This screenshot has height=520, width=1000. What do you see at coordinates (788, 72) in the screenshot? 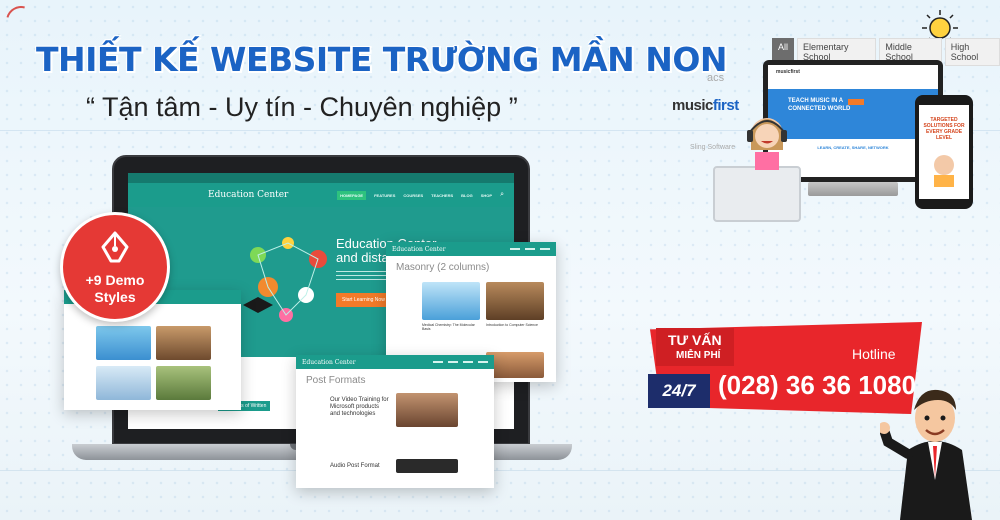
I see `monitor-brand: musicfirst` at bounding box center [788, 72].